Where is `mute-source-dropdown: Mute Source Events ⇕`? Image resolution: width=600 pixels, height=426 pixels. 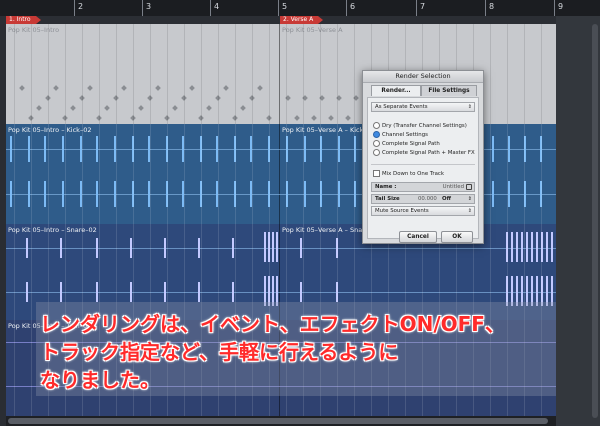 mute-source-dropdown: Mute Source Events ⇕ is located at coordinates (423, 211).